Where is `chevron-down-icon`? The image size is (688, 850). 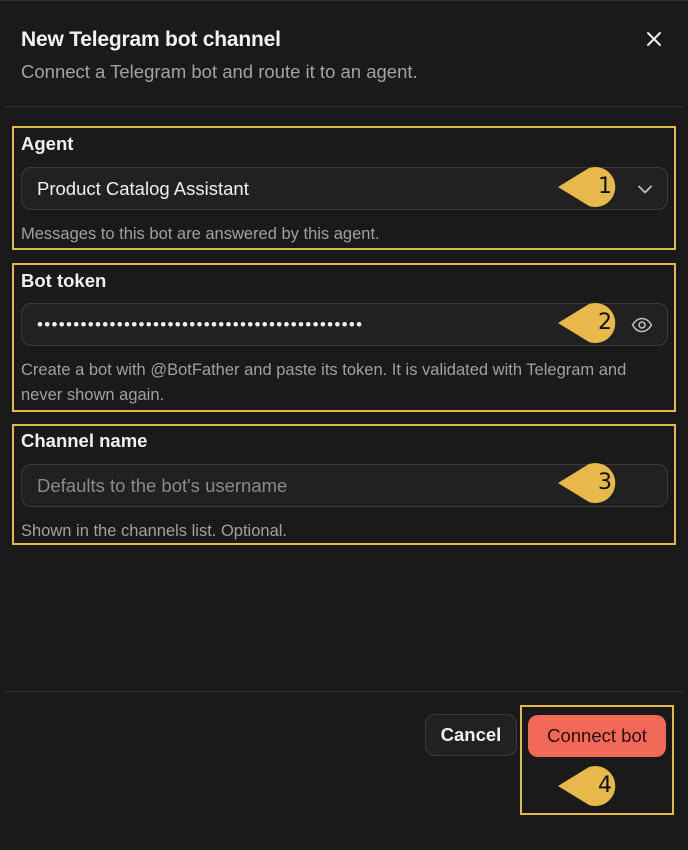
chevron-down-icon is located at coordinates (645, 189).